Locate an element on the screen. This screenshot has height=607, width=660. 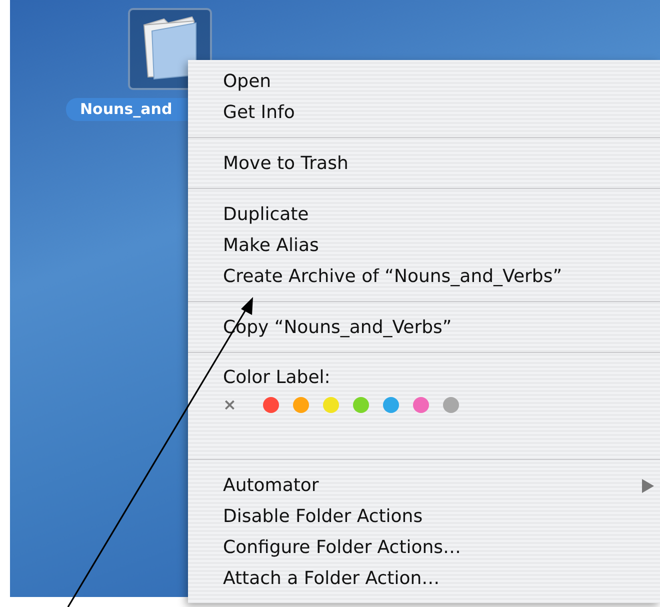
submenu-arrow-icon is located at coordinates (648, 486).